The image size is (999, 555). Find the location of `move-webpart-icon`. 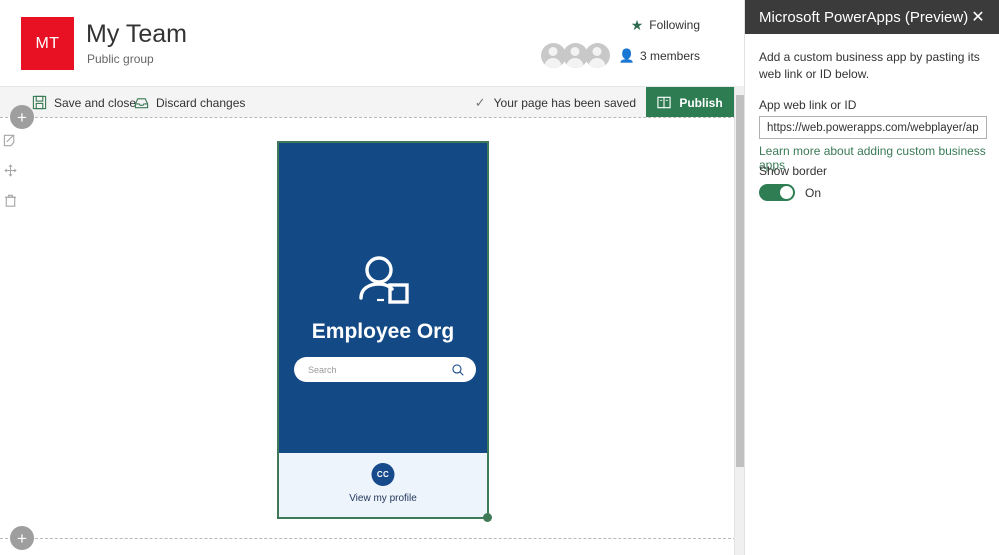

move-webpart-icon is located at coordinates (10, 170).